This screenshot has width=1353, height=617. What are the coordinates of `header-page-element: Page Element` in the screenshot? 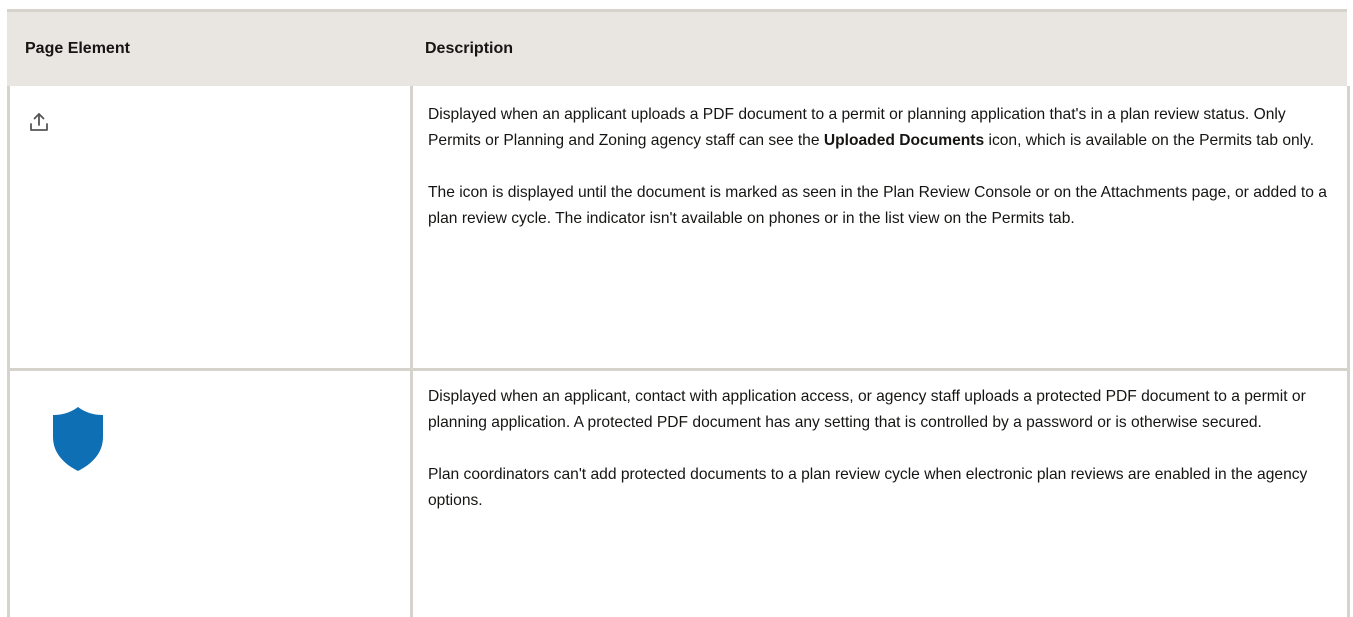 It's located at (77, 48).